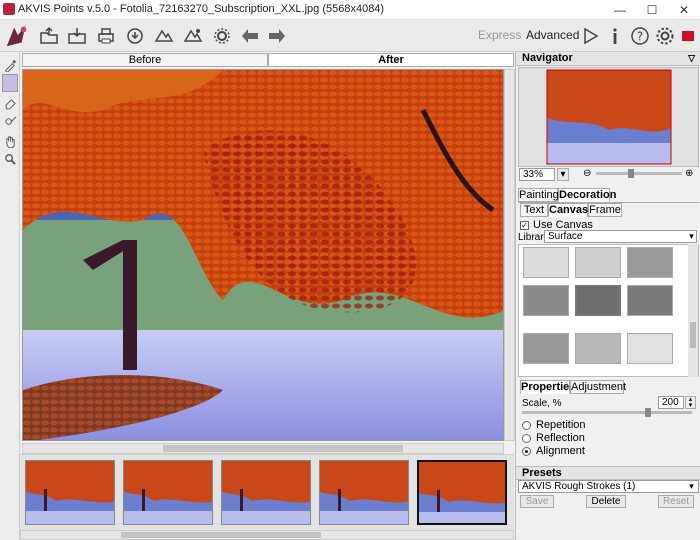 The height and width of the screenshot is (540, 700). Describe the element at coordinates (49, 36) in the screenshot. I see `open-file-icon` at that location.